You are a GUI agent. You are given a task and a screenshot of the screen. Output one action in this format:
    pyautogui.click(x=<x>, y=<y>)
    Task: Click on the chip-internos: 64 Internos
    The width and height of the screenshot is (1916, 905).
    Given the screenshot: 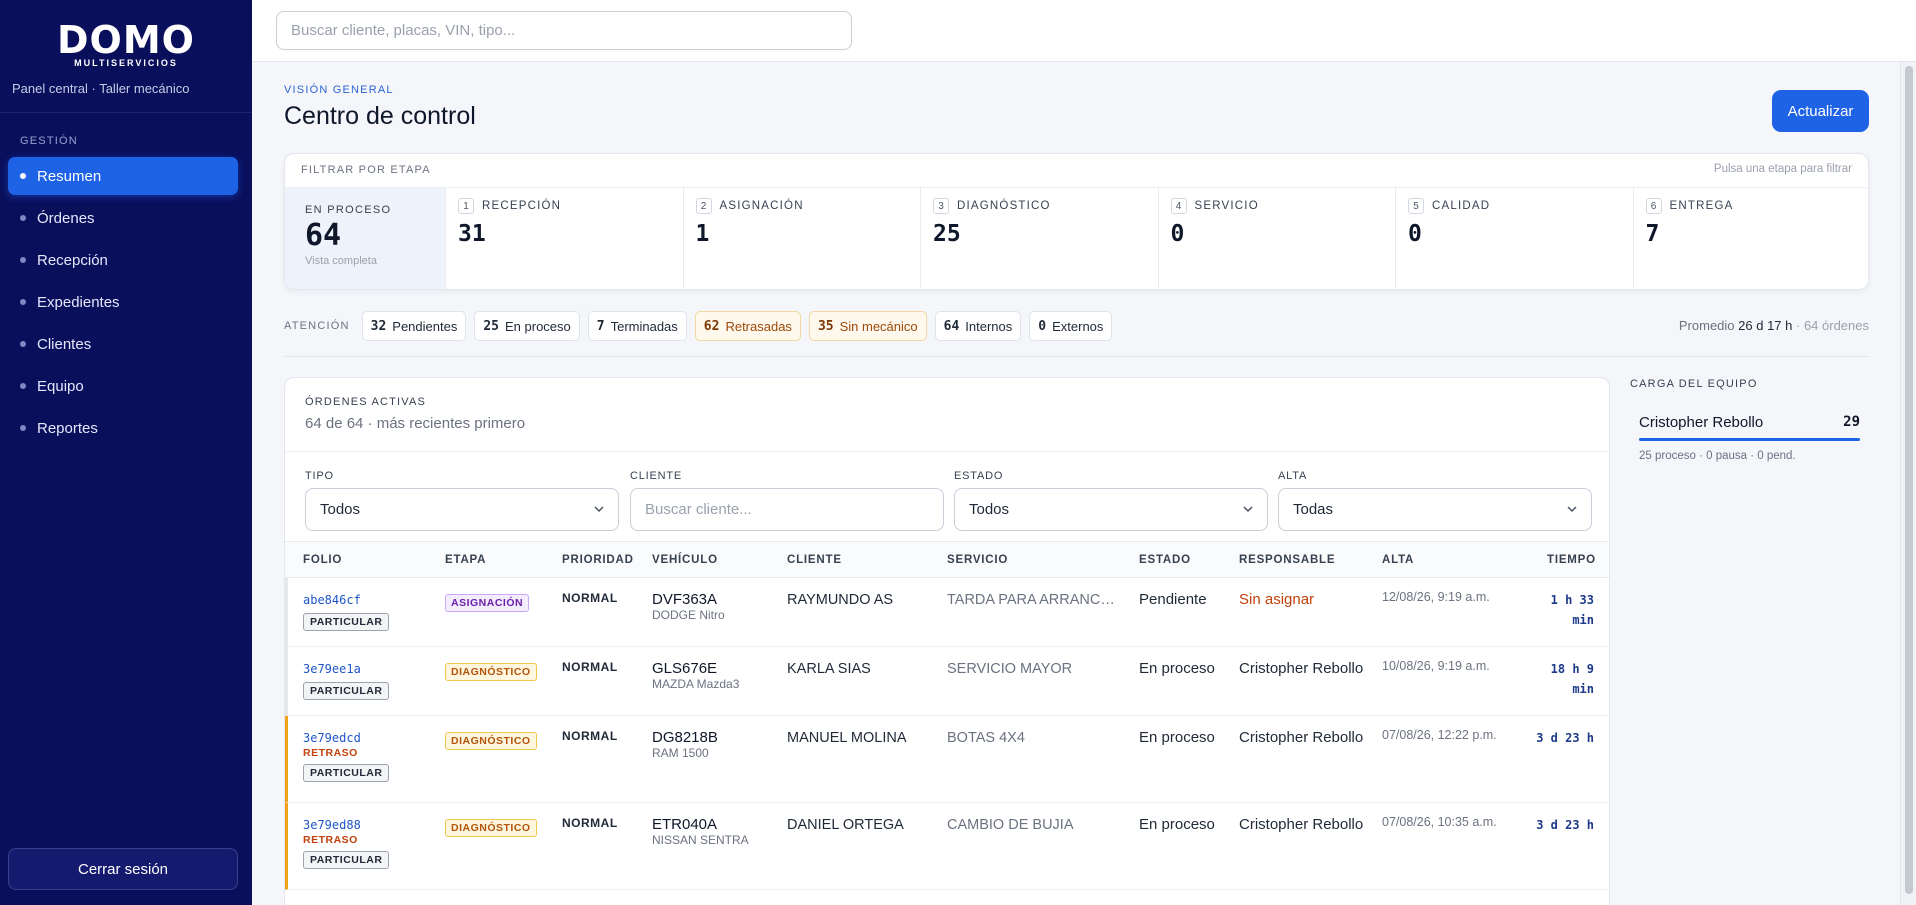 What is the action you would take?
    pyautogui.click(x=978, y=326)
    